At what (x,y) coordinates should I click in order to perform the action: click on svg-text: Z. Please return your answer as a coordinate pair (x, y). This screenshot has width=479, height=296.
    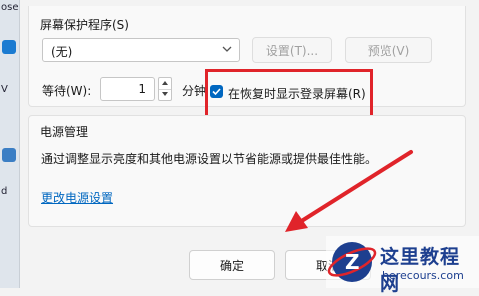
    Looking at the image, I should click on (352, 262).